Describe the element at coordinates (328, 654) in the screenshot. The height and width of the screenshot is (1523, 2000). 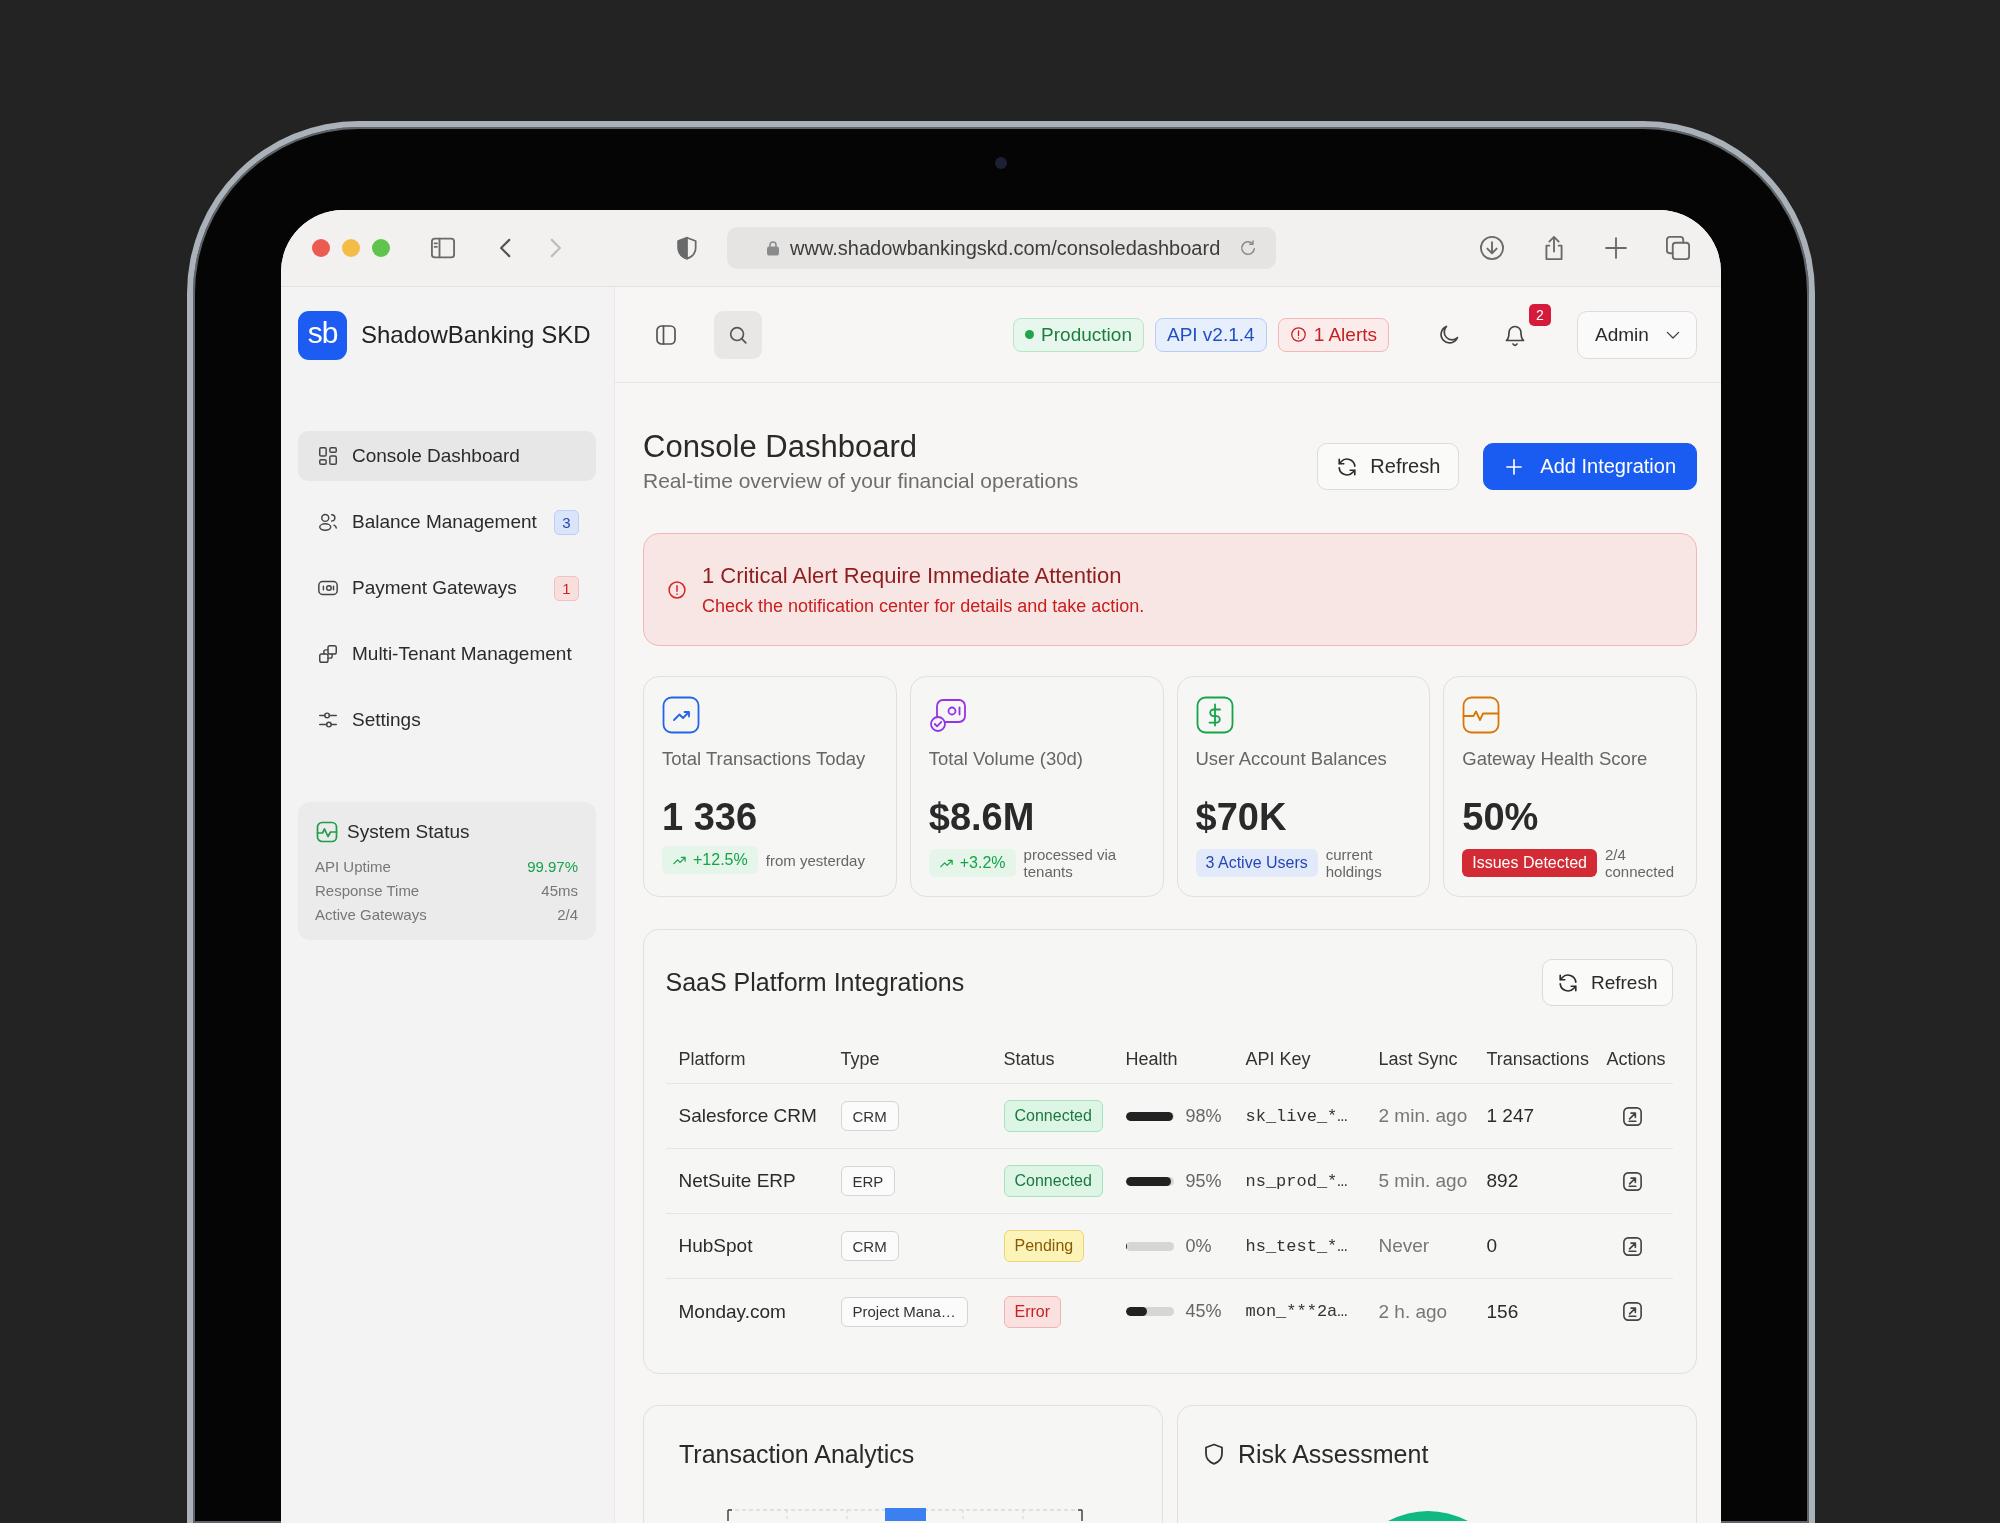
I see `linked-squares-icon` at that location.